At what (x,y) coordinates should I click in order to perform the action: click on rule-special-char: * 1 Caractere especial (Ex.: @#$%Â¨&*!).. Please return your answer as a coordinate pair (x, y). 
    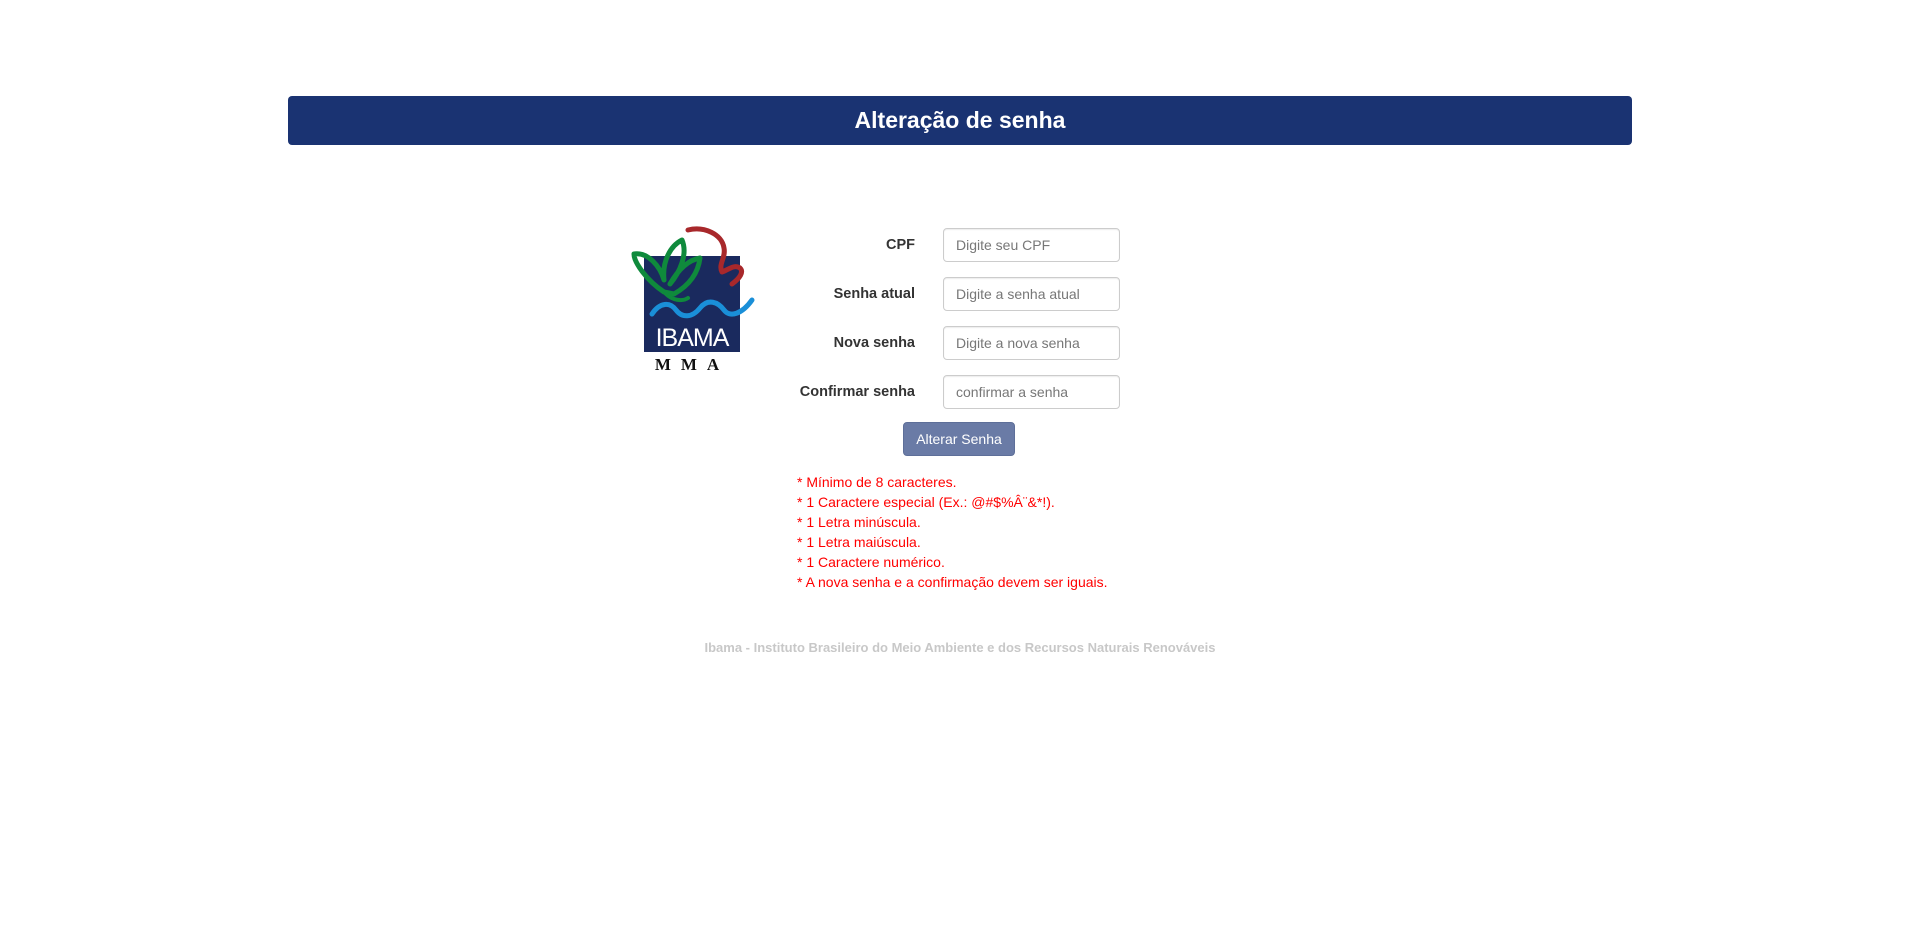
    Looking at the image, I should click on (926, 502).